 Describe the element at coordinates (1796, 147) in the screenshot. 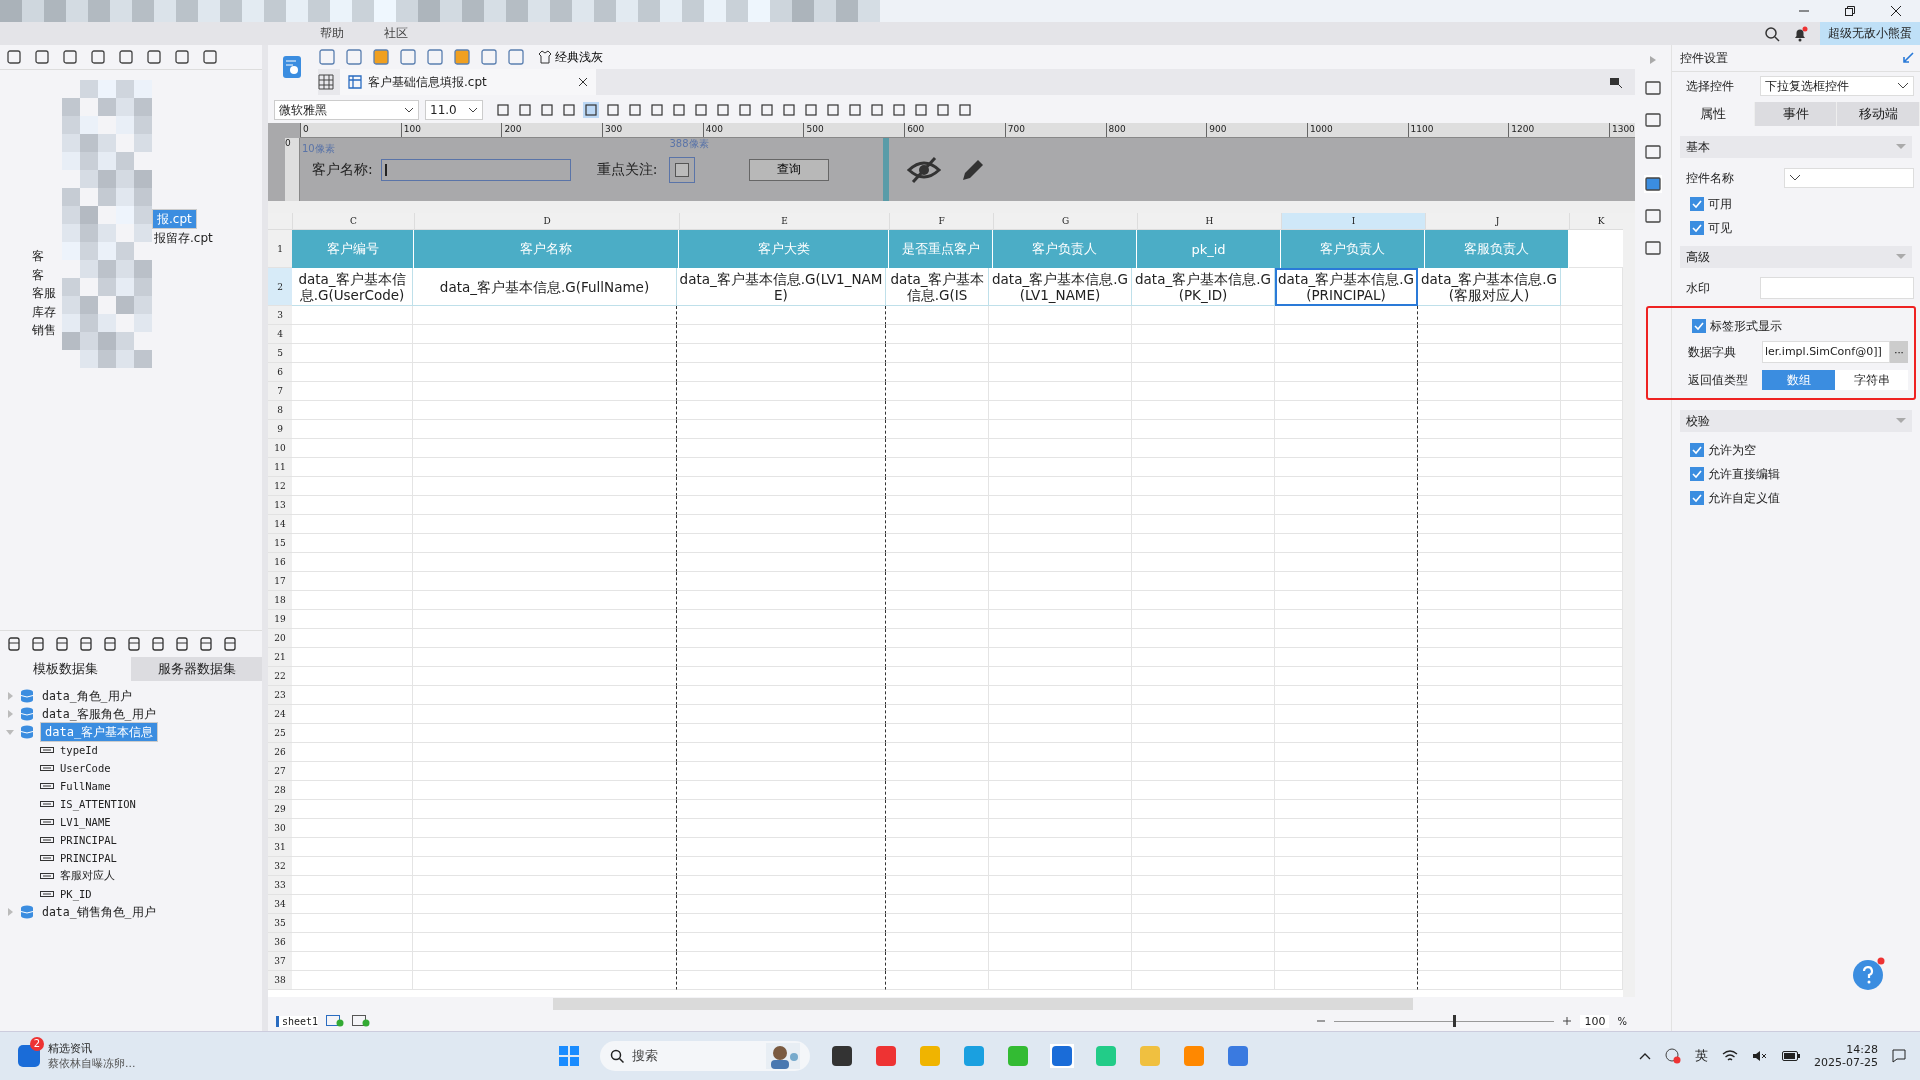

I see `section-header: 基本` at that location.